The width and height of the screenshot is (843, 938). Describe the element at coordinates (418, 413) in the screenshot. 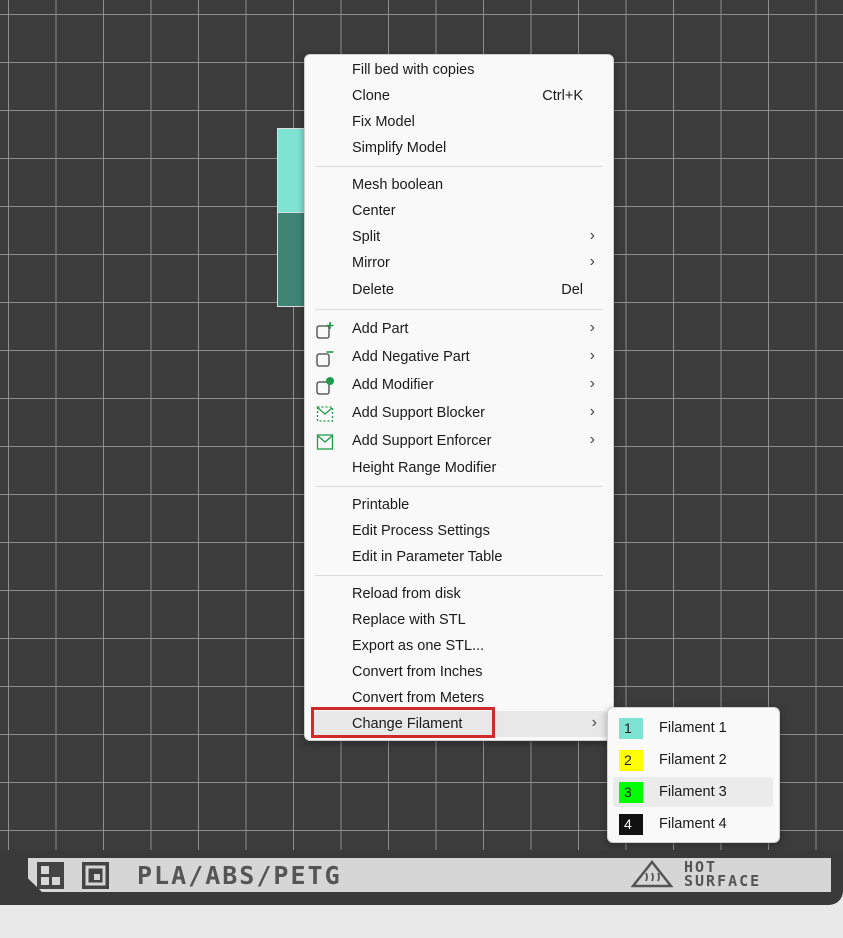

I see `menu-item-label: Add Support Blocker` at that location.